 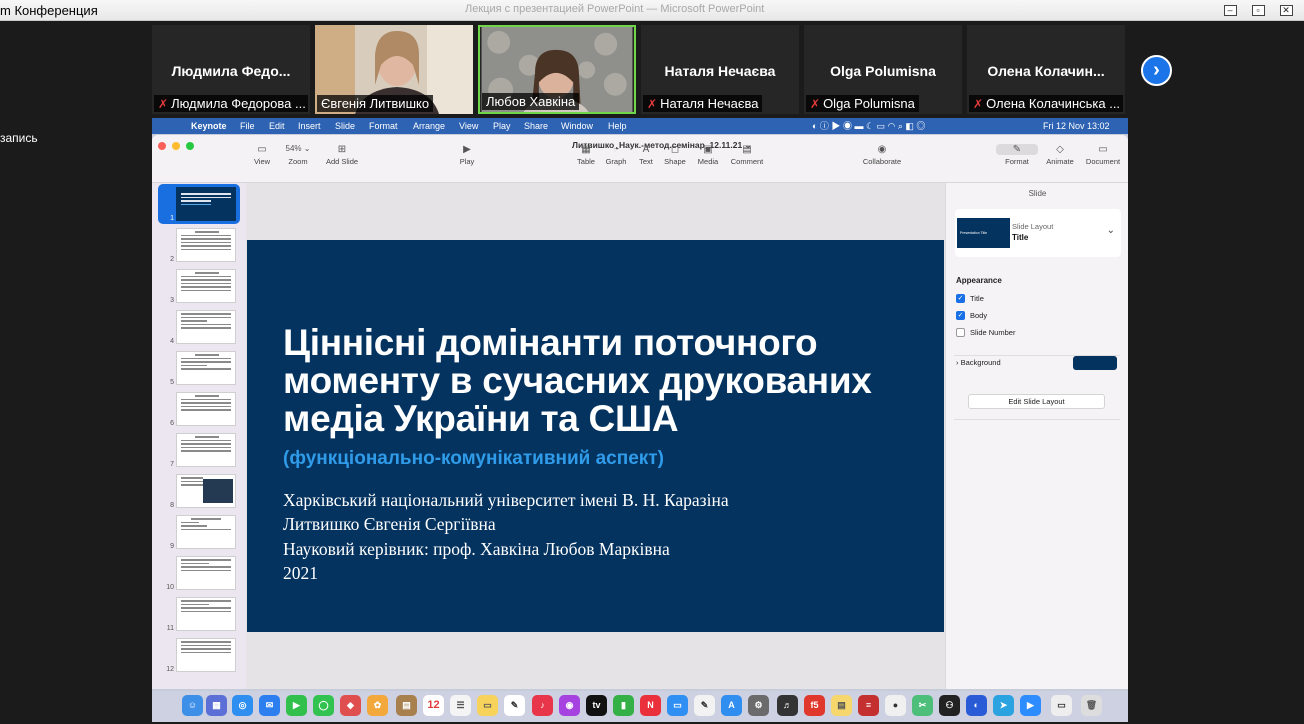 What do you see at coordinates (309, 126) in the screenshot?
I see `menu-insert: Insert` at bounding box center [309, 126].